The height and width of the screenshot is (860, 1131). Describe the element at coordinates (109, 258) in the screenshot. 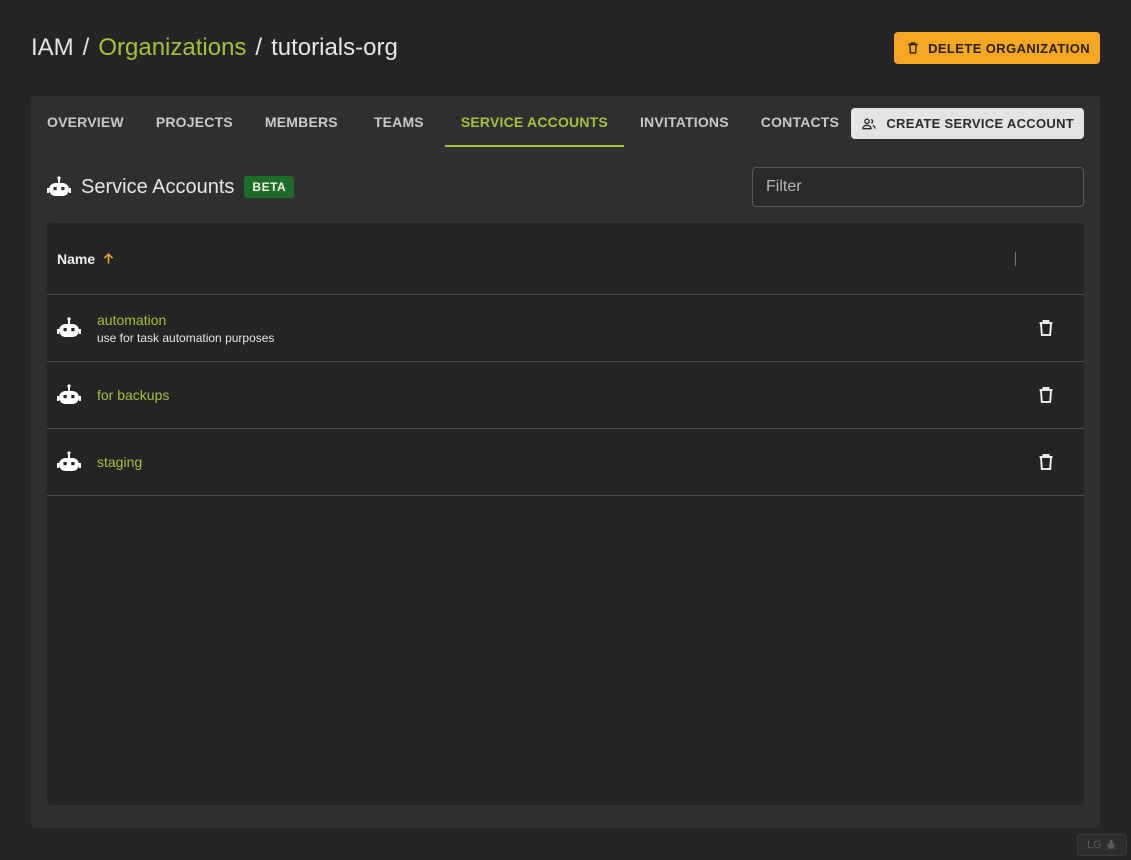

I see `arrow-up-icon` at that location.